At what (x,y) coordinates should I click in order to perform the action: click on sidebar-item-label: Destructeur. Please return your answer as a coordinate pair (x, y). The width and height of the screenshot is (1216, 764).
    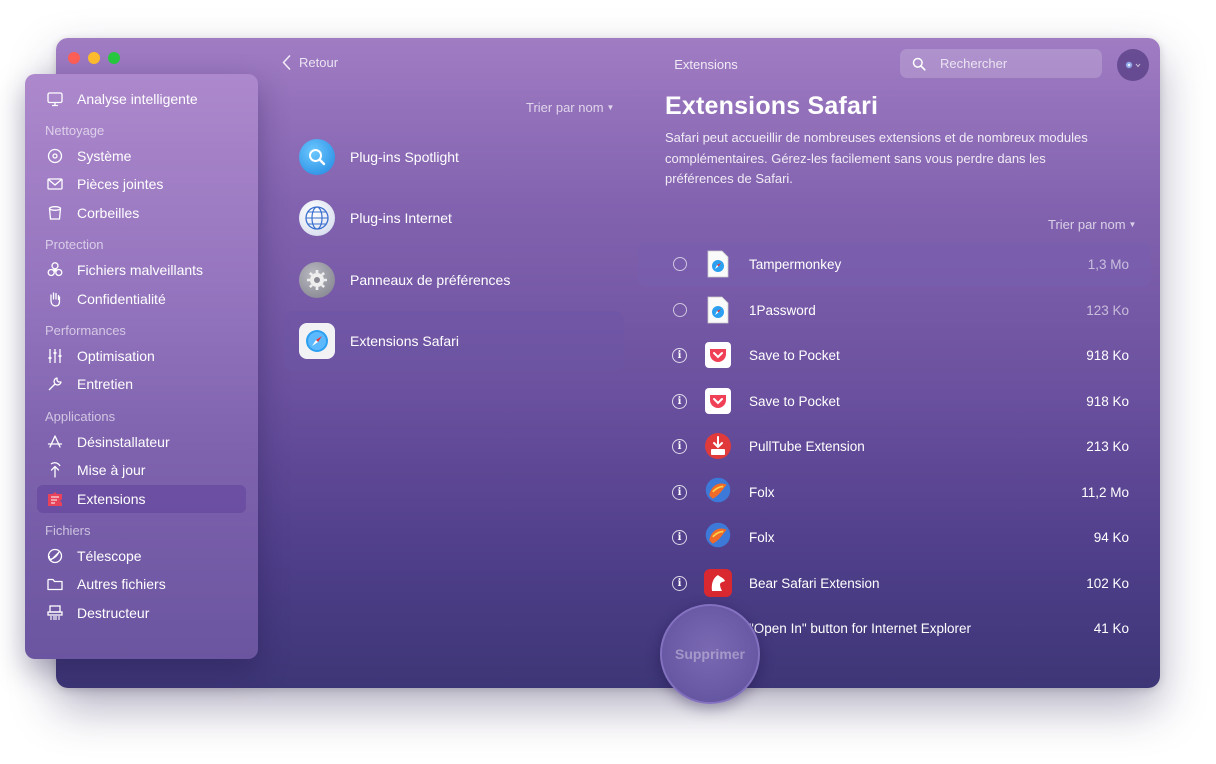
    Looking at the image, I should click on (113, 613).